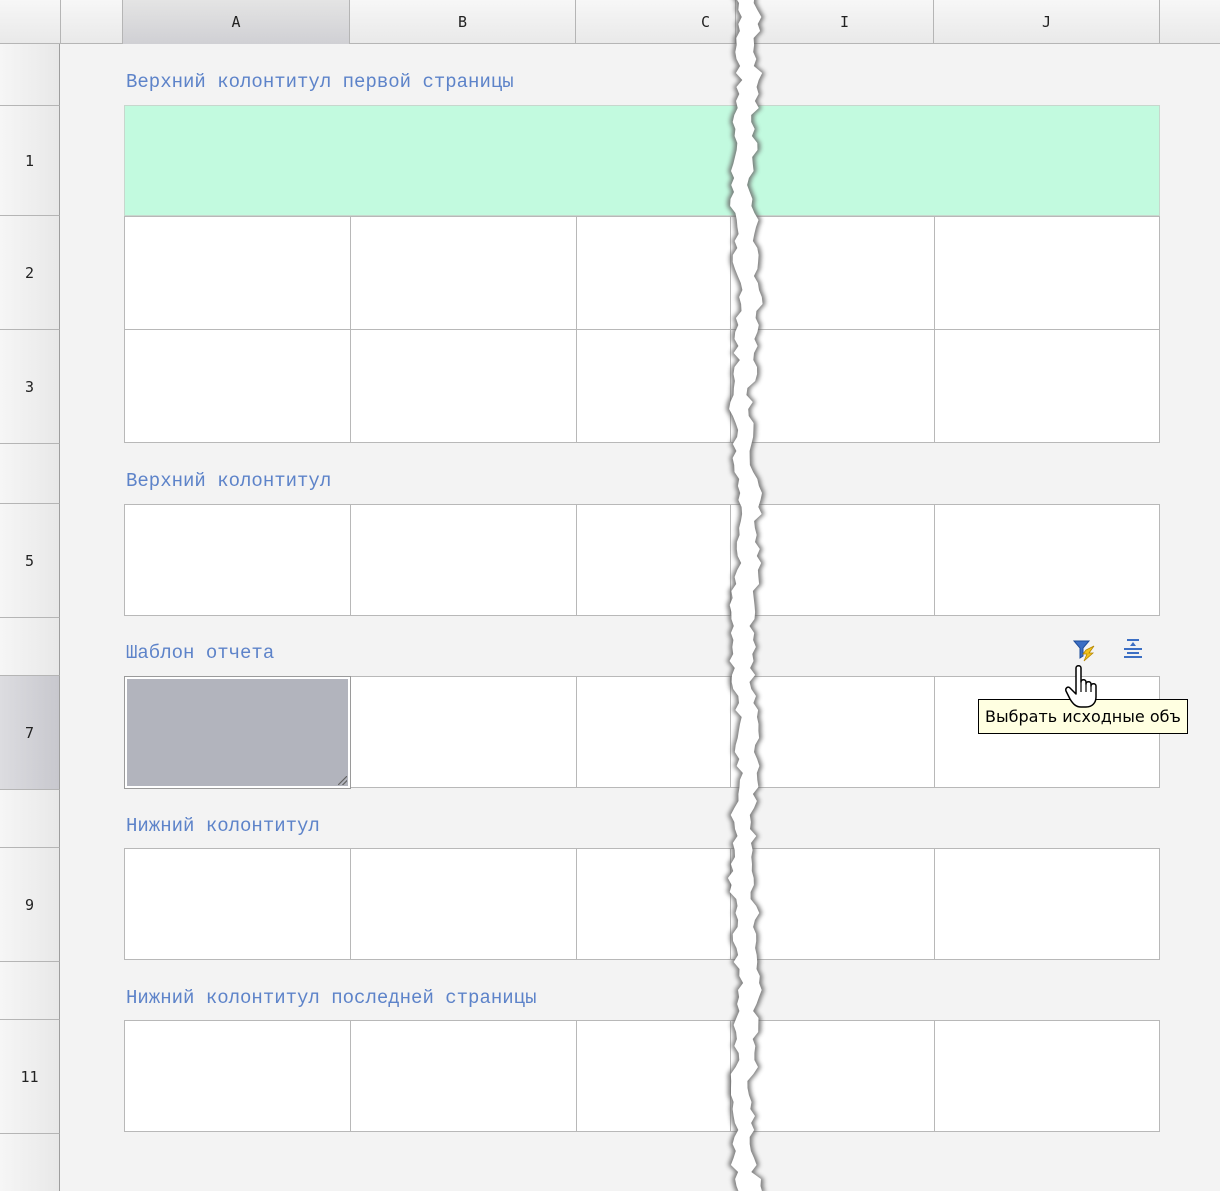  Describe the element at coordinates (463, 22) in the screenshot. I see `column-header-b: B` at that location.